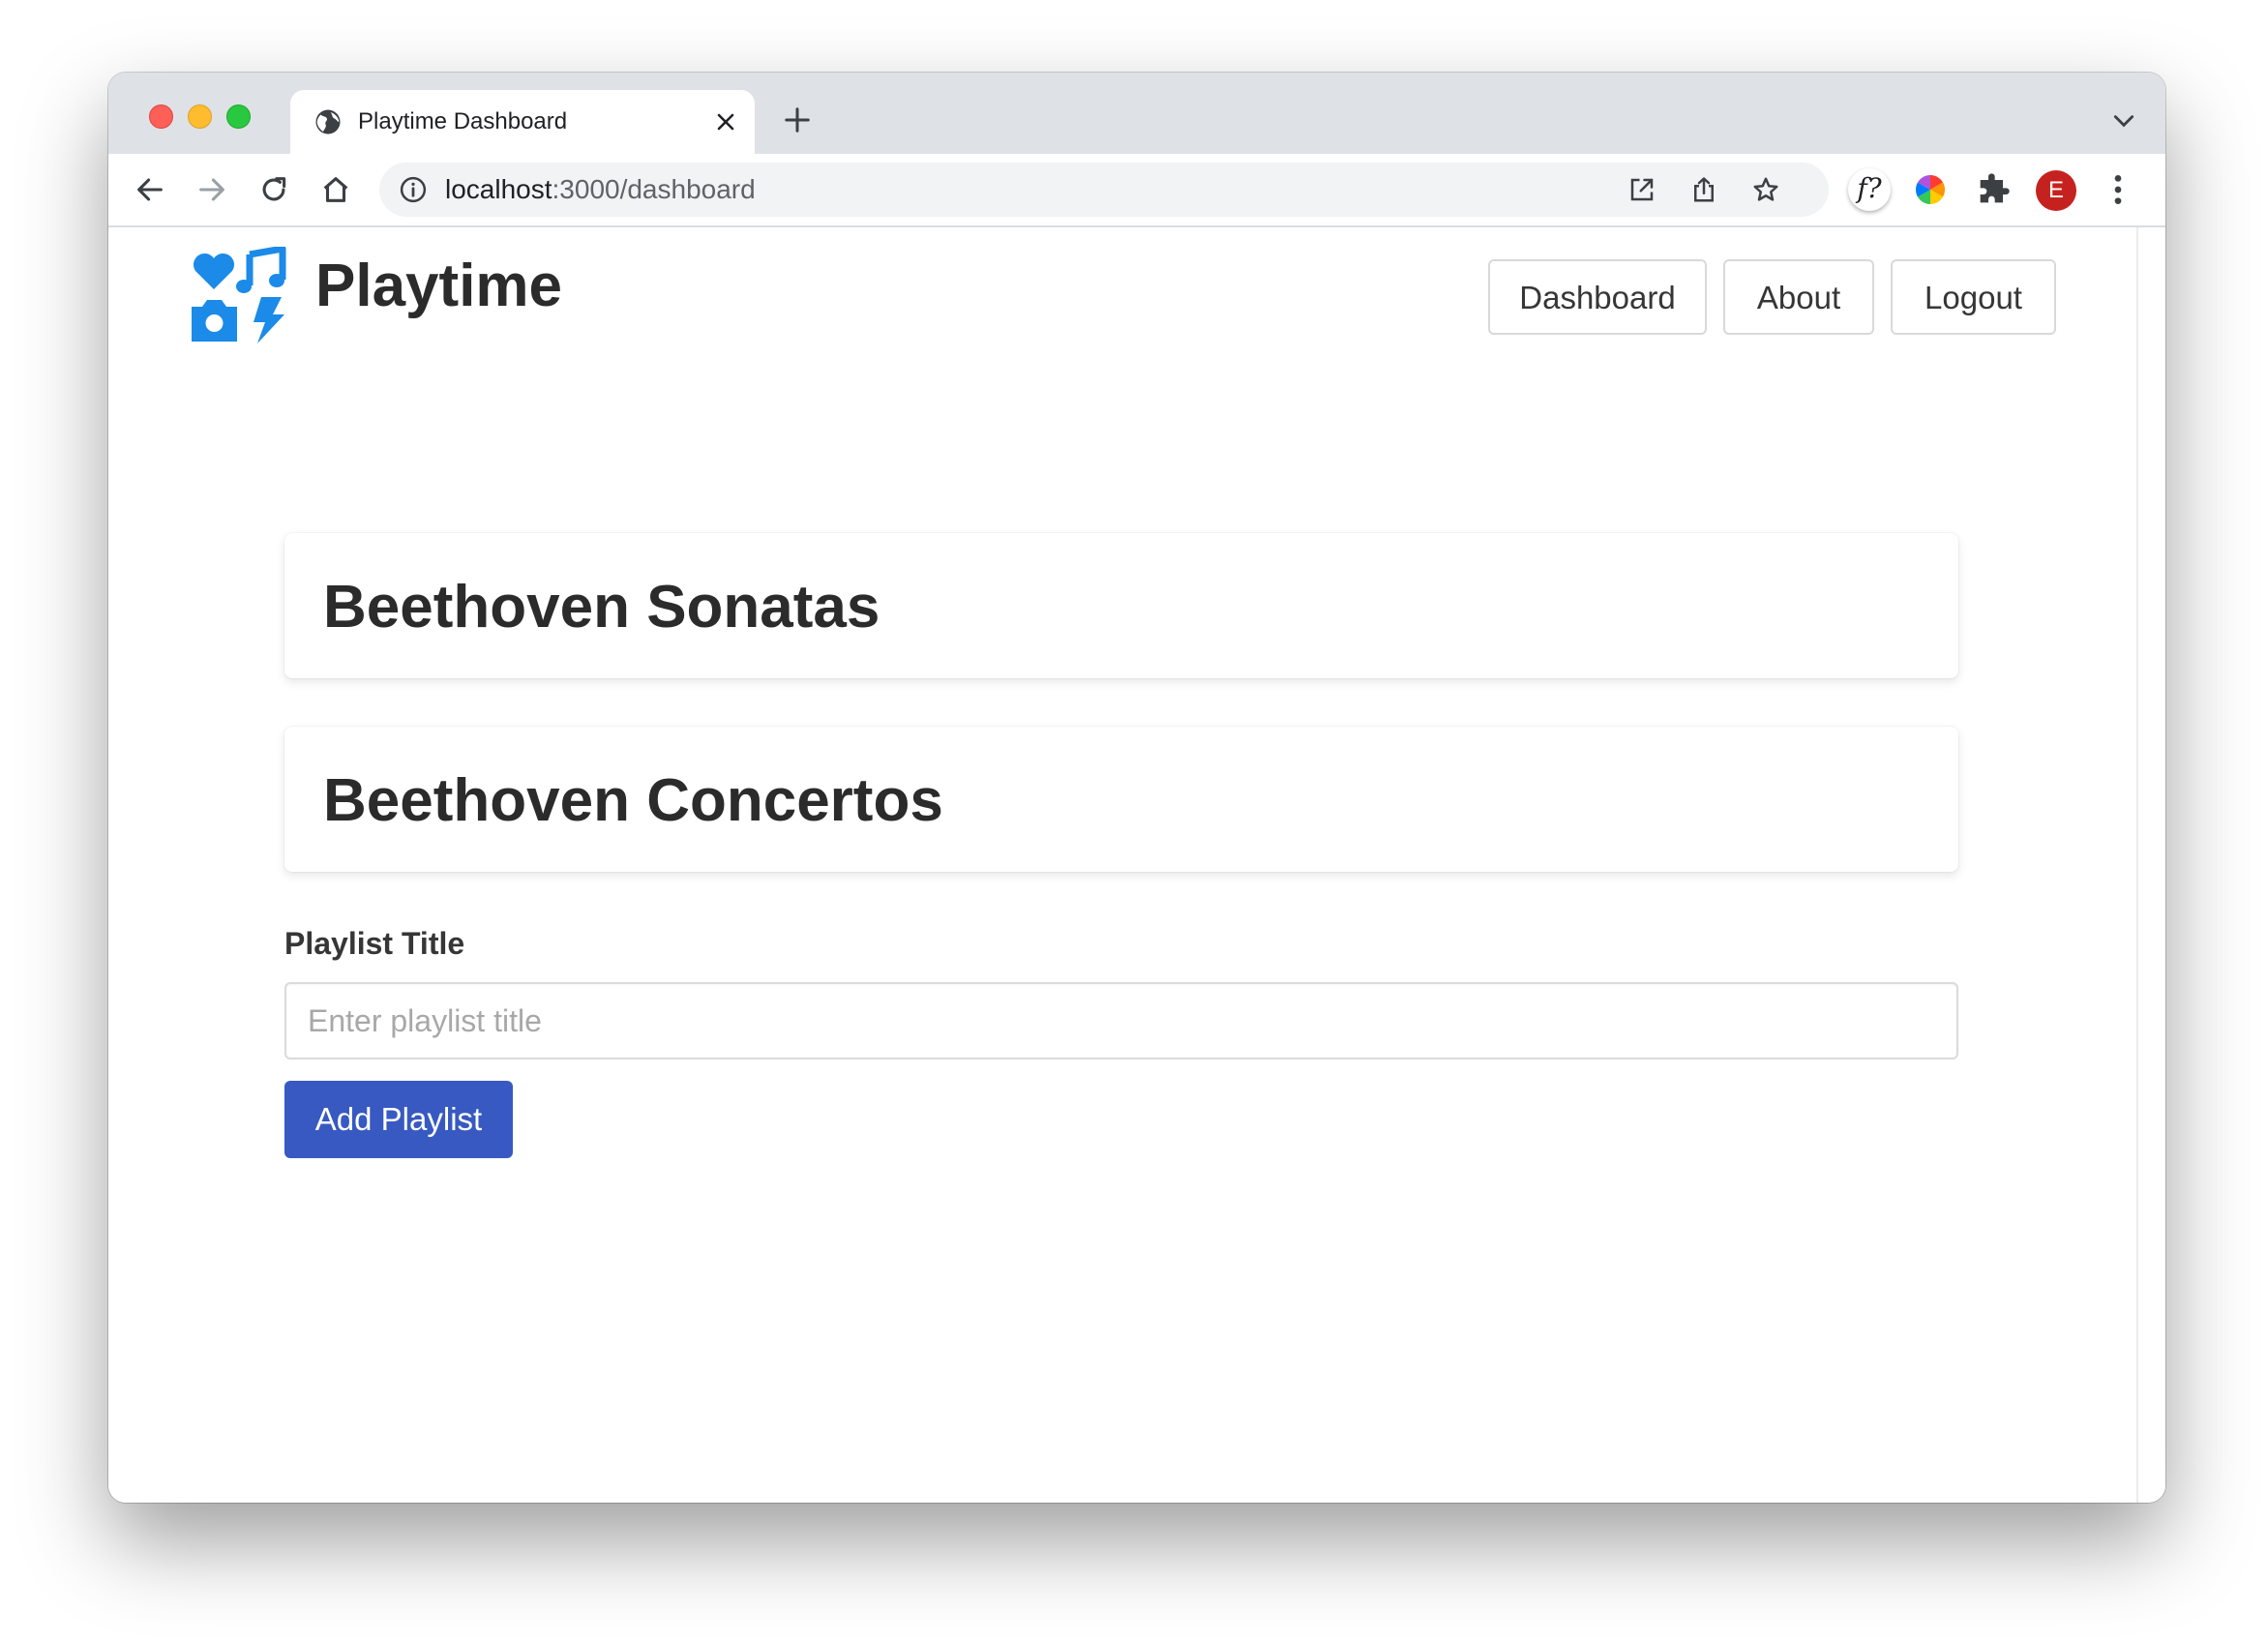 Image resolution: width=2268 pixels, height=1641 pixels. What do you see at coordinates (200, 116) in the screenshot?
I see `minimize-window-button` at bounding box center [200, 116].